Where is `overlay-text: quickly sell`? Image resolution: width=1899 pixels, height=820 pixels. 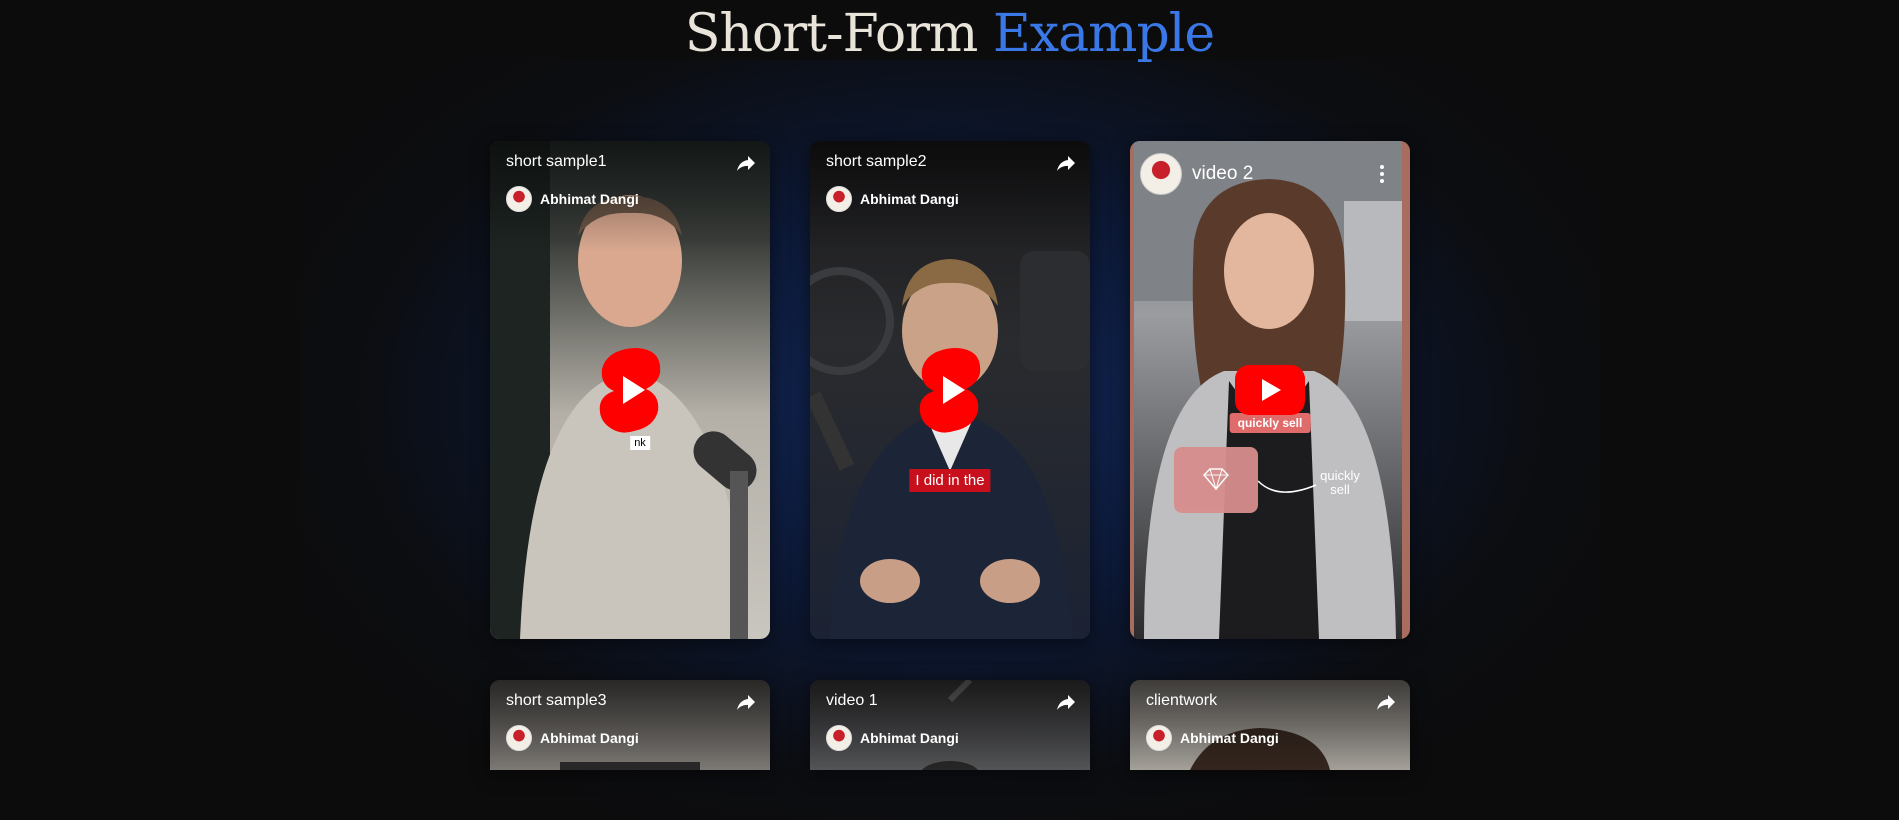
overlay-text: quickly sell is located at coordinates (1340, 482).